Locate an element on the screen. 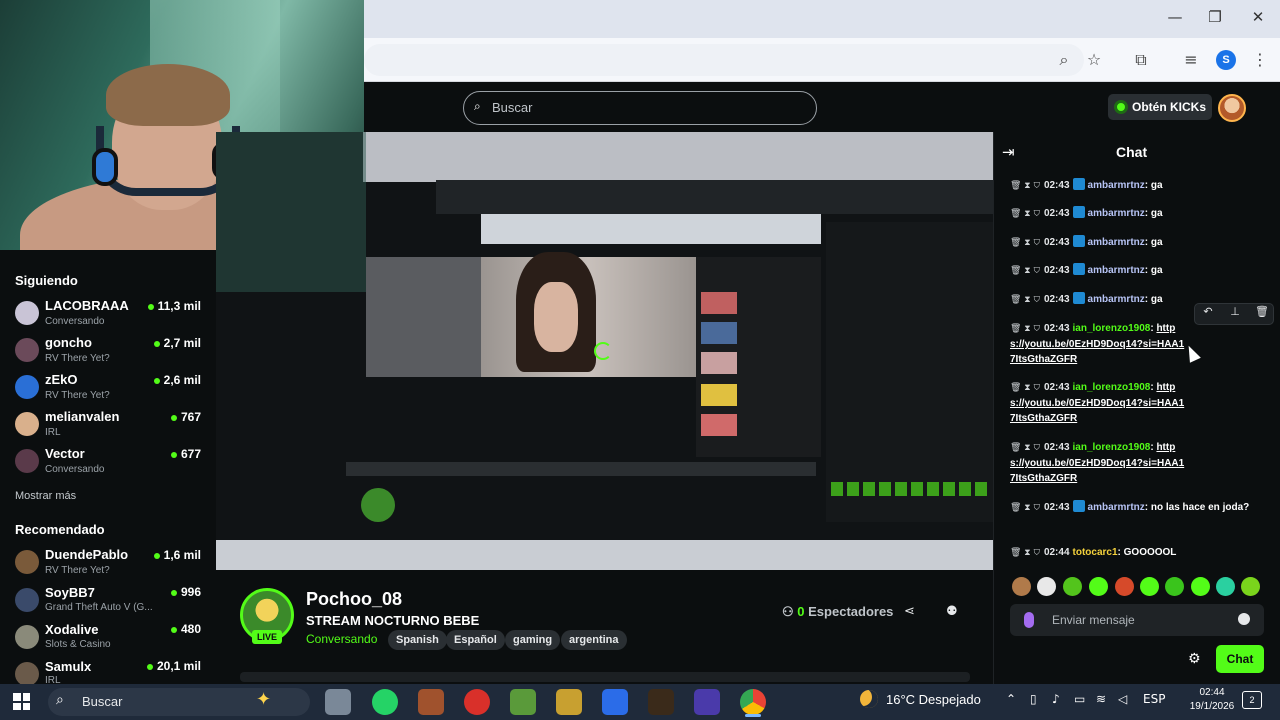 Image resolution: width=1280 pixels, height=720 pixels. sidebar-item-category: Conversando is located at coordinates (75, 469).